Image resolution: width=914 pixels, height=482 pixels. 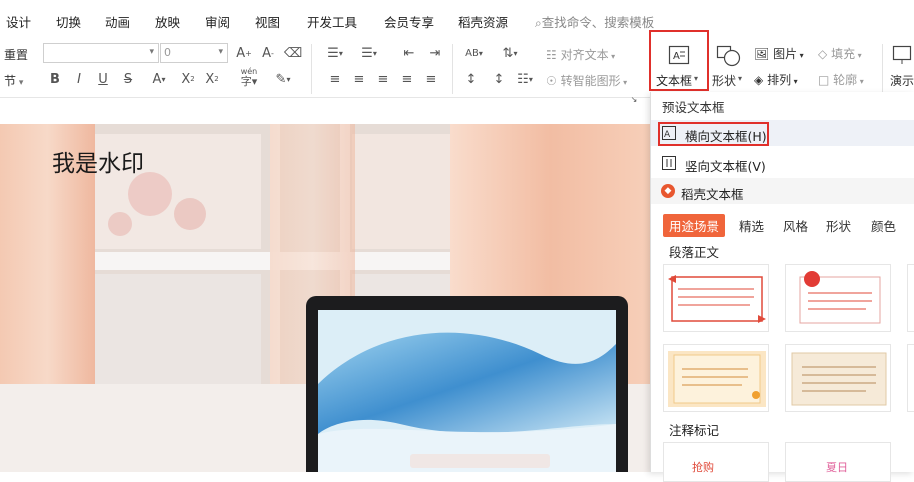 I want to click on menu-slideshow: 放映, so click(x=167, y=21).